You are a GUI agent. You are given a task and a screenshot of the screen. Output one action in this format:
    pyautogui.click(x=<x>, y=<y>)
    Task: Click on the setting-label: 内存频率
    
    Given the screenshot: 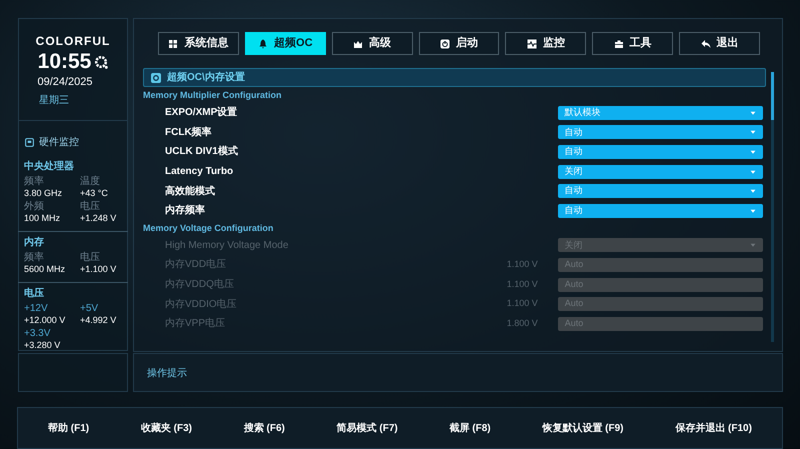 What is the action you would take?
    pyautogui.click(x=185, y=210)
    